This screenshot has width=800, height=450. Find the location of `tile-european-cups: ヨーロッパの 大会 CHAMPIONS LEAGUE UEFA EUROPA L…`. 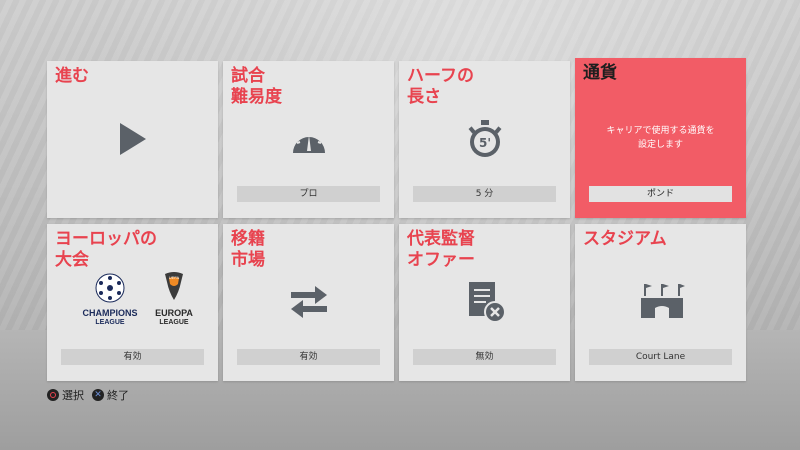

tile-european-cups: ヨーロッパの 大会 CHAMPIONS LEAGUE UEFA EUROPA L… is located at coordinates (132, 302).